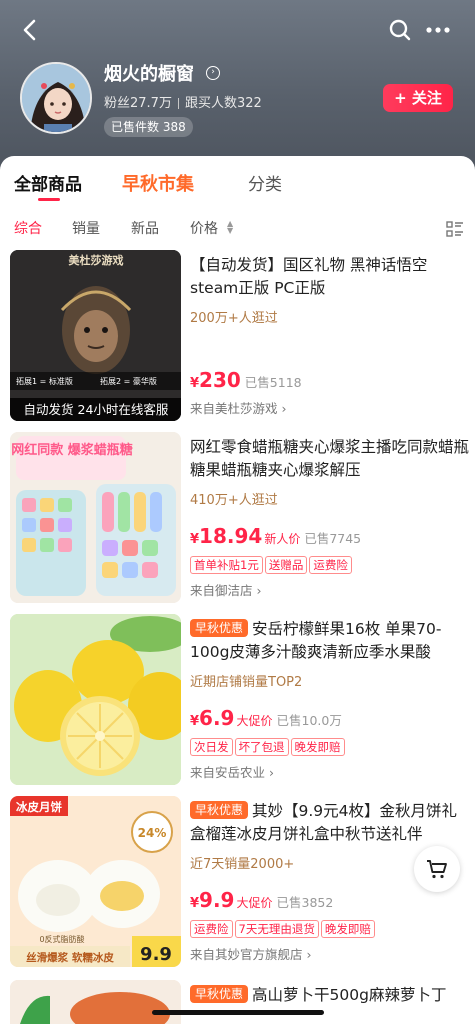 This screenshot has height=1024, width=475. What do you see at coordinates (276, 929) in the screenshot?
I see `service-tag: 7天无理由退货` at bounding box center [276, 929].